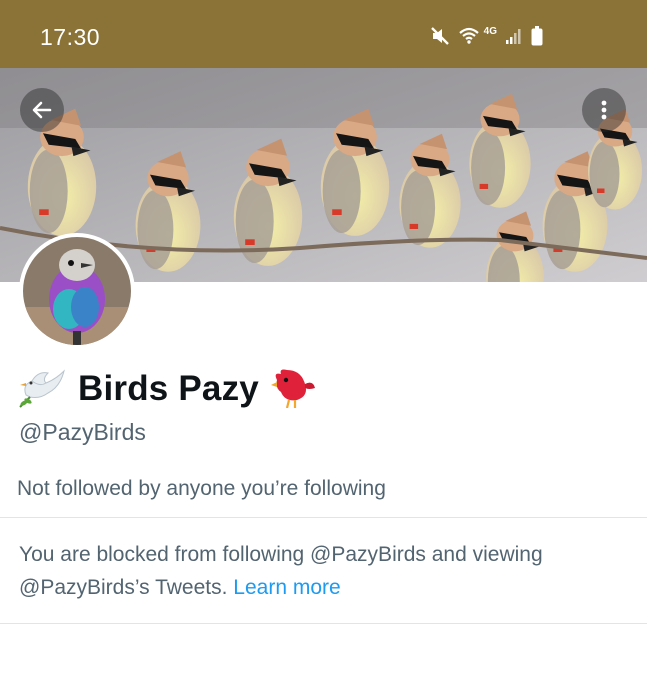  I want to click on dove-icon, so click(42, 389).